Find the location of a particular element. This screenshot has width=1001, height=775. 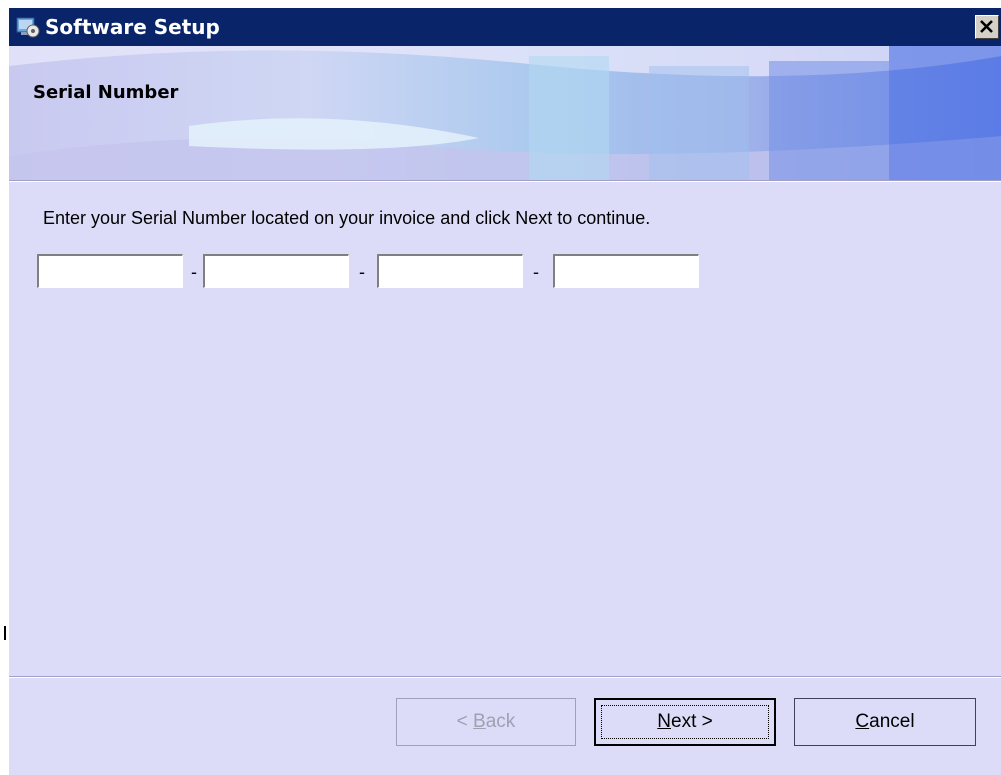

edge-marker is located at coordinates (5, 633).